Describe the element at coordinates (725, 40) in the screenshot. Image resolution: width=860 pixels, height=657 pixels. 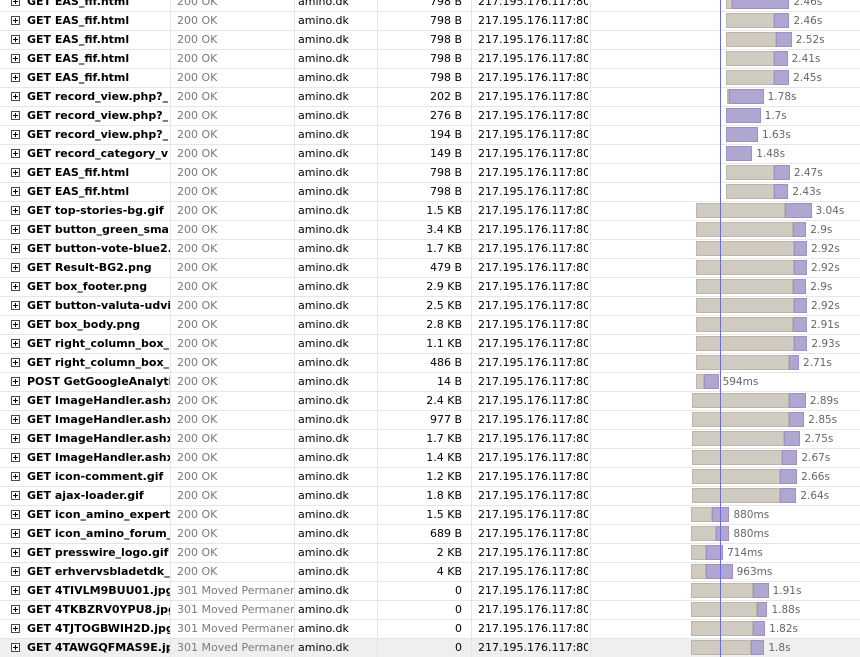
I see `request-timeline: 2.52s` at that location.